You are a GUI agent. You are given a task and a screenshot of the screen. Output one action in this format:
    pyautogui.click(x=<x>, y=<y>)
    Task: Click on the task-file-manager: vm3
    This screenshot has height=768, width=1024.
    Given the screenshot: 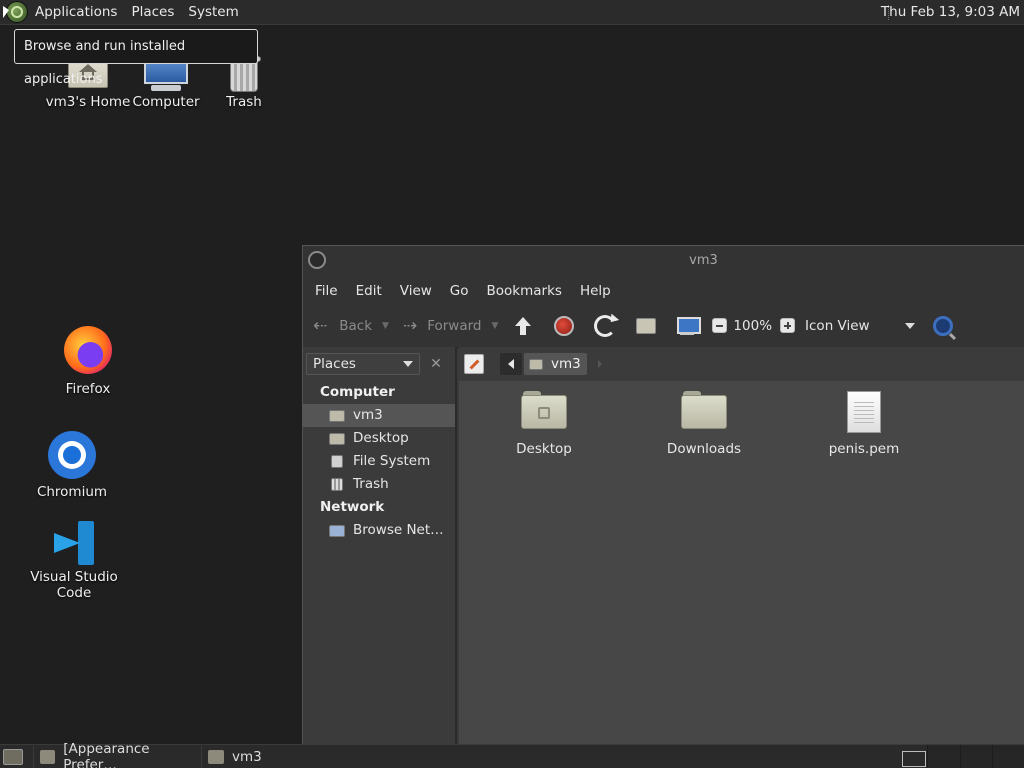 What is the action you would take?
    pyautogui.click(x=284, y=756)
    